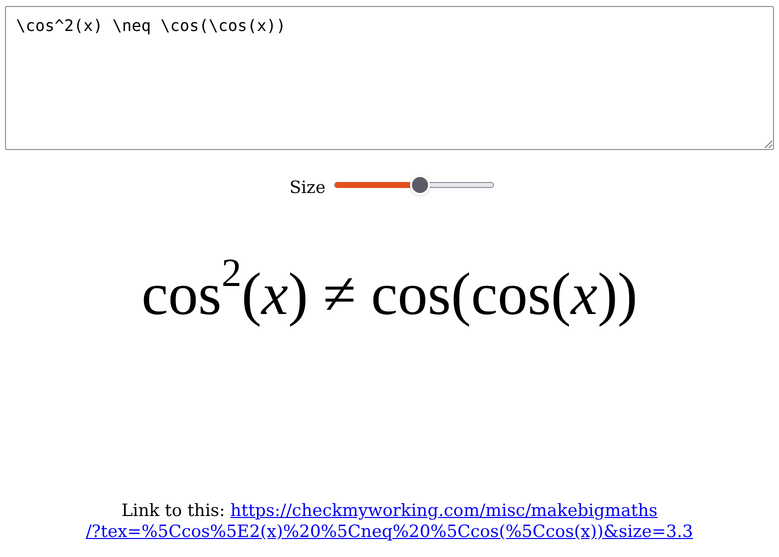 This screenshot has width=779, height=557. What do you see at coordinates (307, 188) in the screenshot?
I see `size-label: Size` at bounding box center [307, 188].